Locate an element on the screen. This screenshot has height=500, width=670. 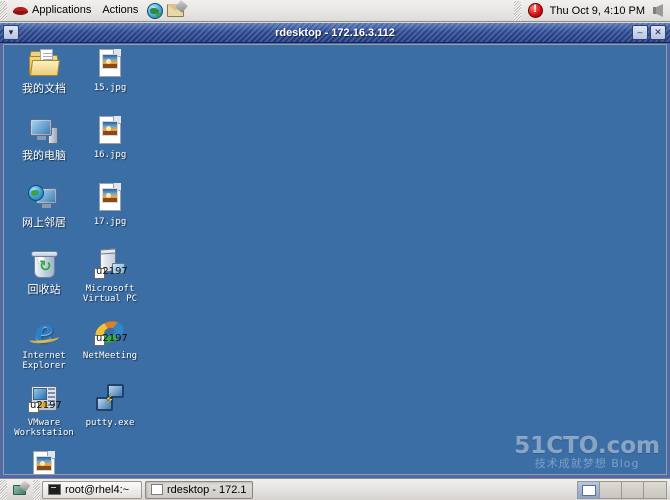
redhat-icon is located at coordinates (20, 10).